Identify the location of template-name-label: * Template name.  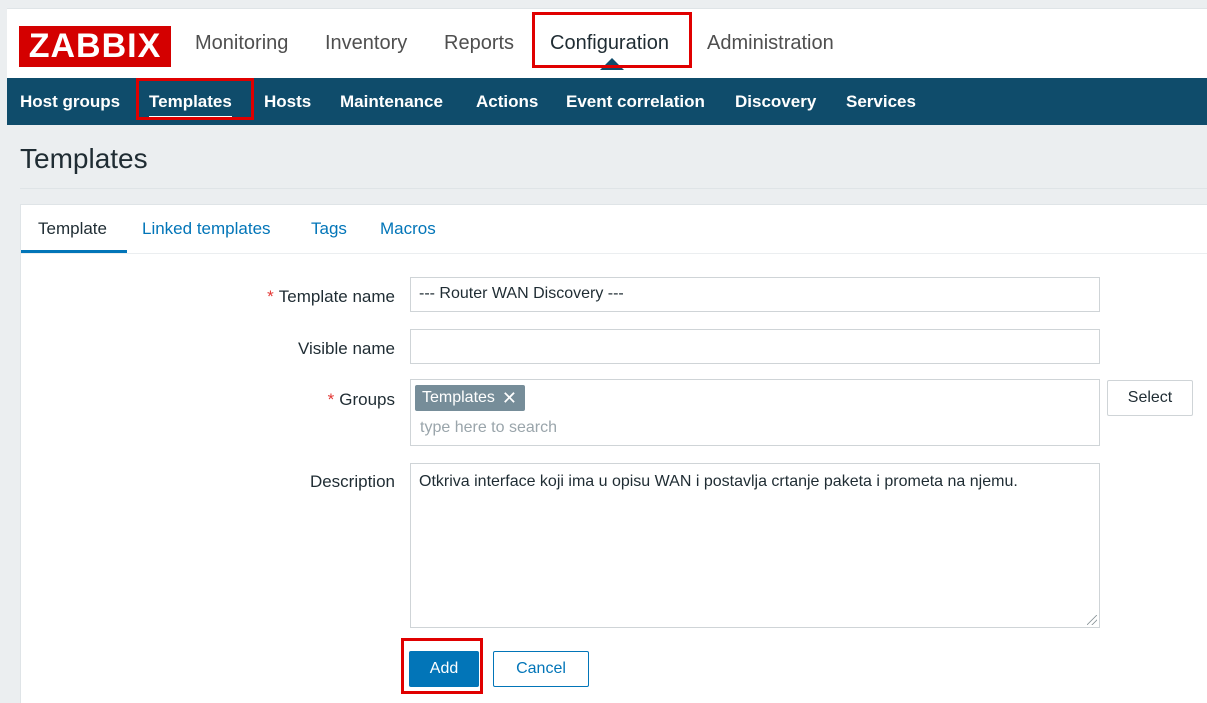
(331, 297).